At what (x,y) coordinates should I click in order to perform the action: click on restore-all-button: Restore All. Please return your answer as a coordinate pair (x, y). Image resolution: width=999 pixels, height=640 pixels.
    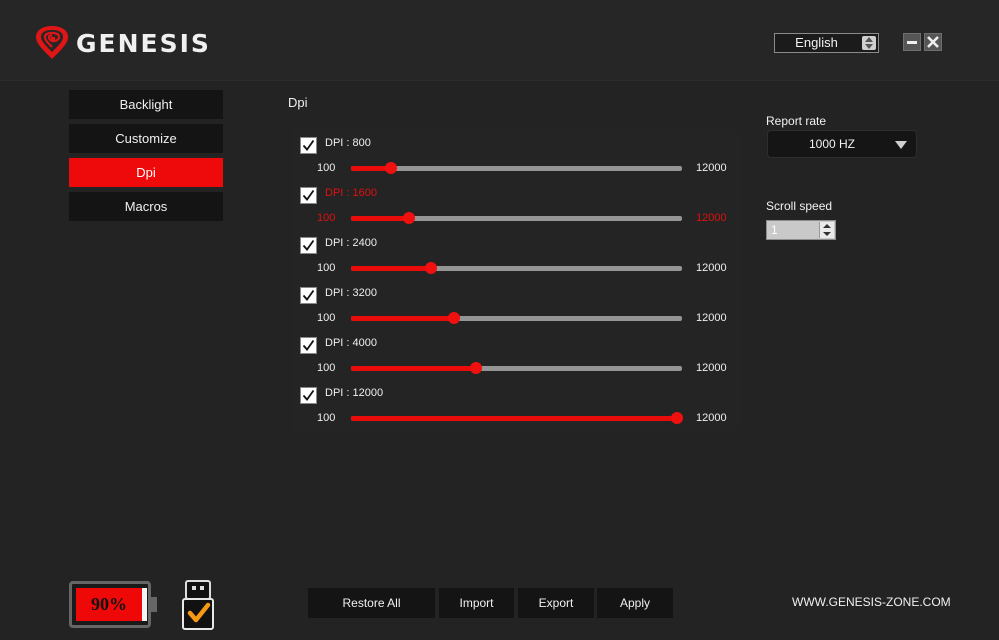
    Looking at the image, I should click on (371, 603).